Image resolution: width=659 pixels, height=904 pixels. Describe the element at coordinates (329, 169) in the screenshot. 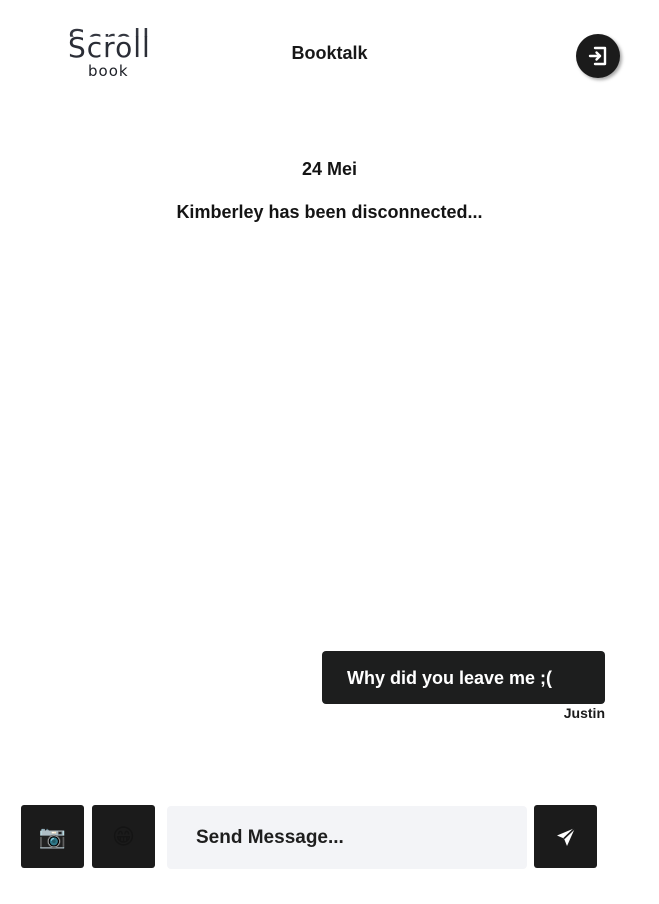

I see `conversation-date: 24 Mei` at that location.